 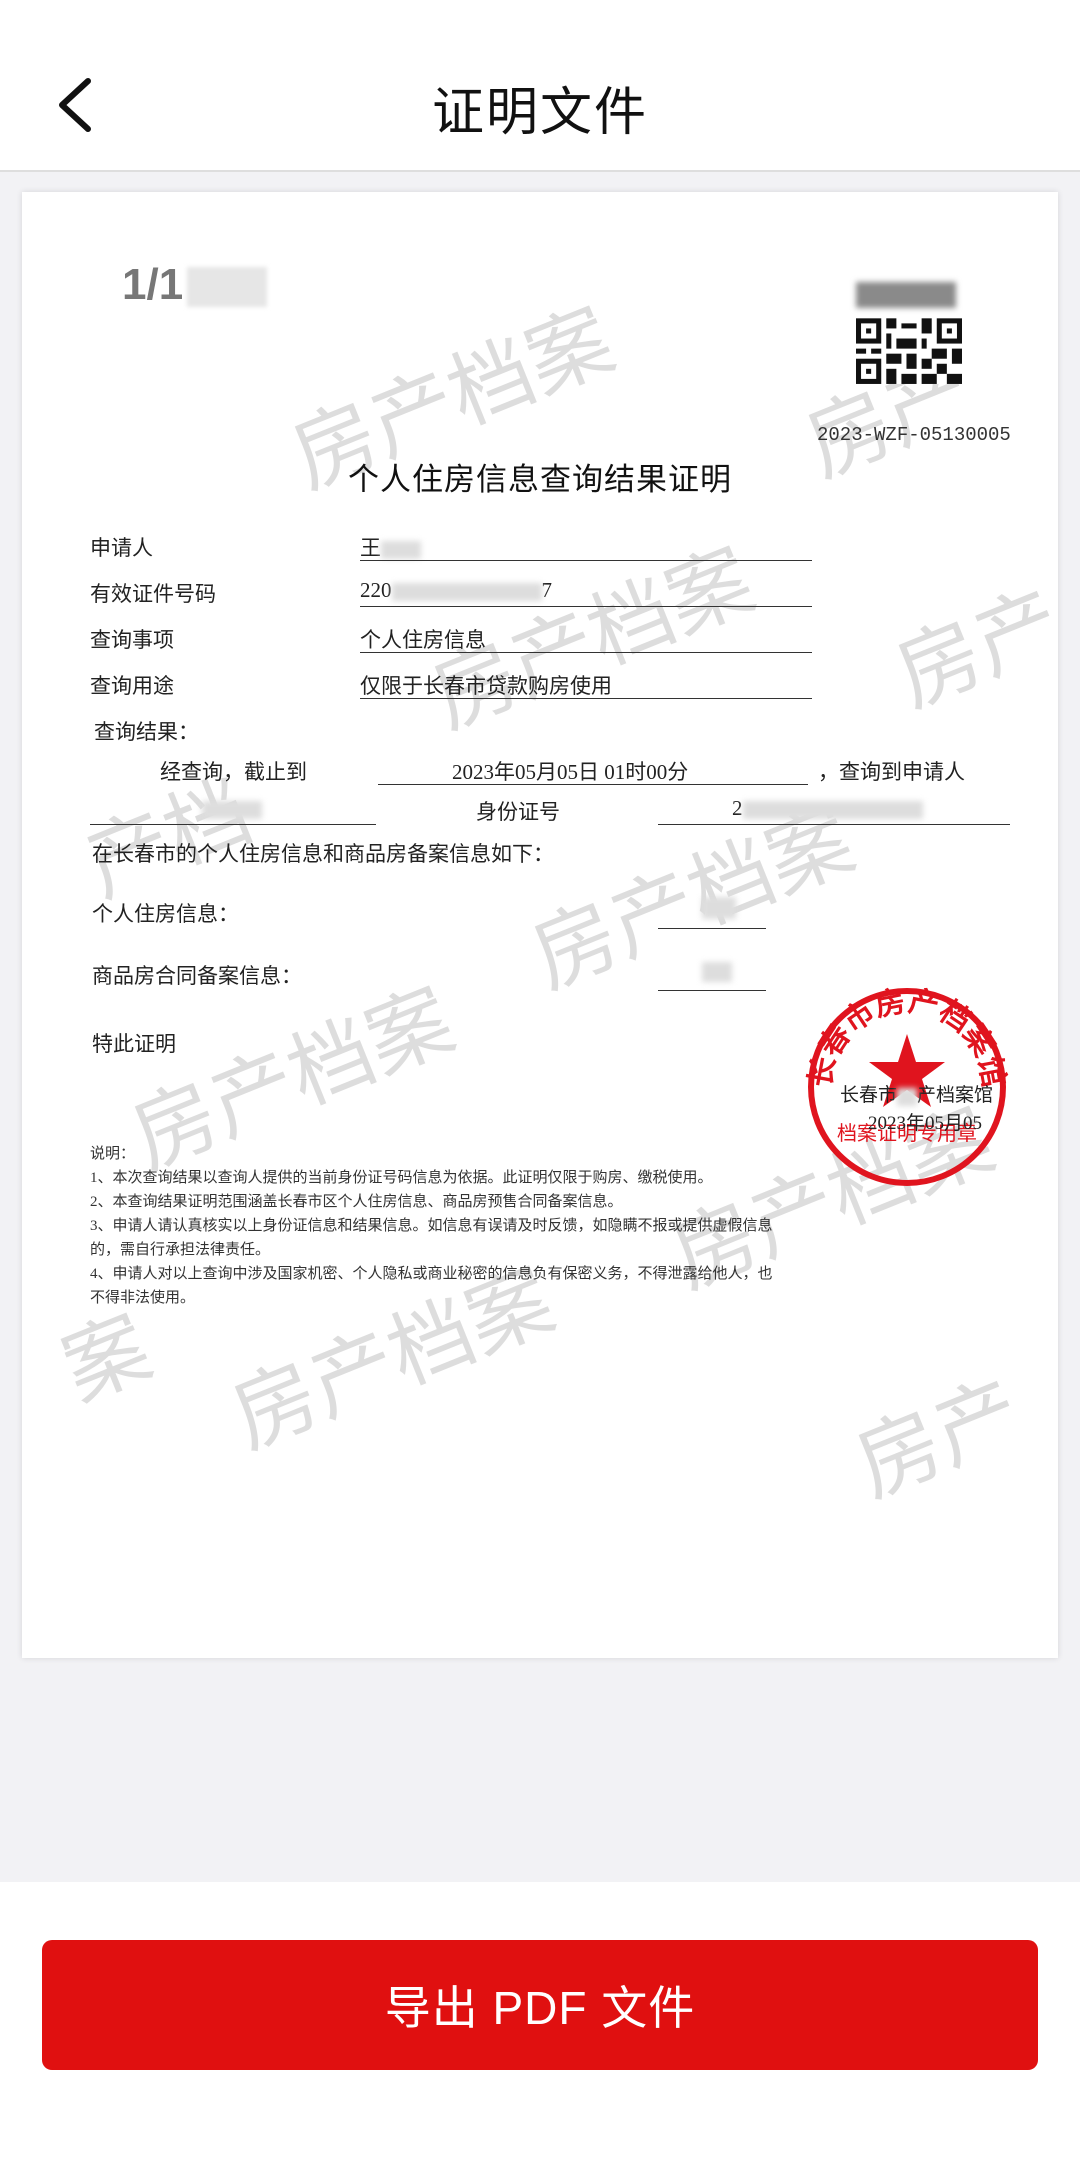 I want to click on personal-housing-label: 个人住房信息：, so click(x=165, y=914).